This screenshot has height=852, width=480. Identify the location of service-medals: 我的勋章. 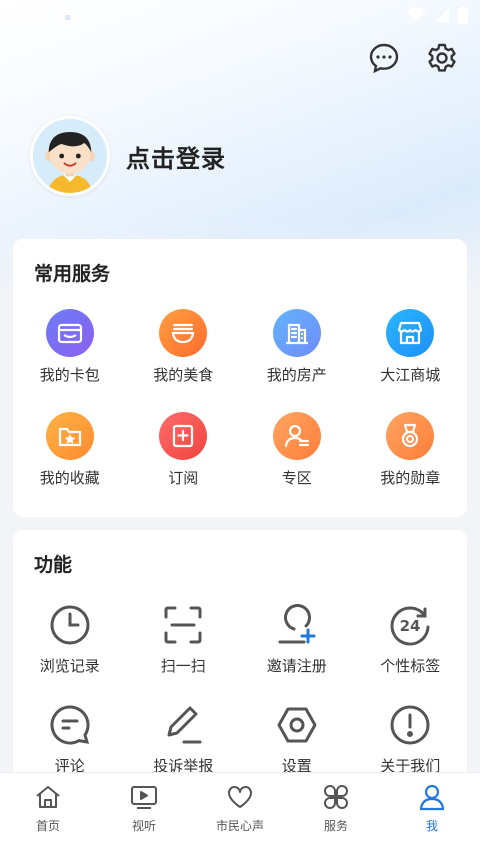
(411, 463).